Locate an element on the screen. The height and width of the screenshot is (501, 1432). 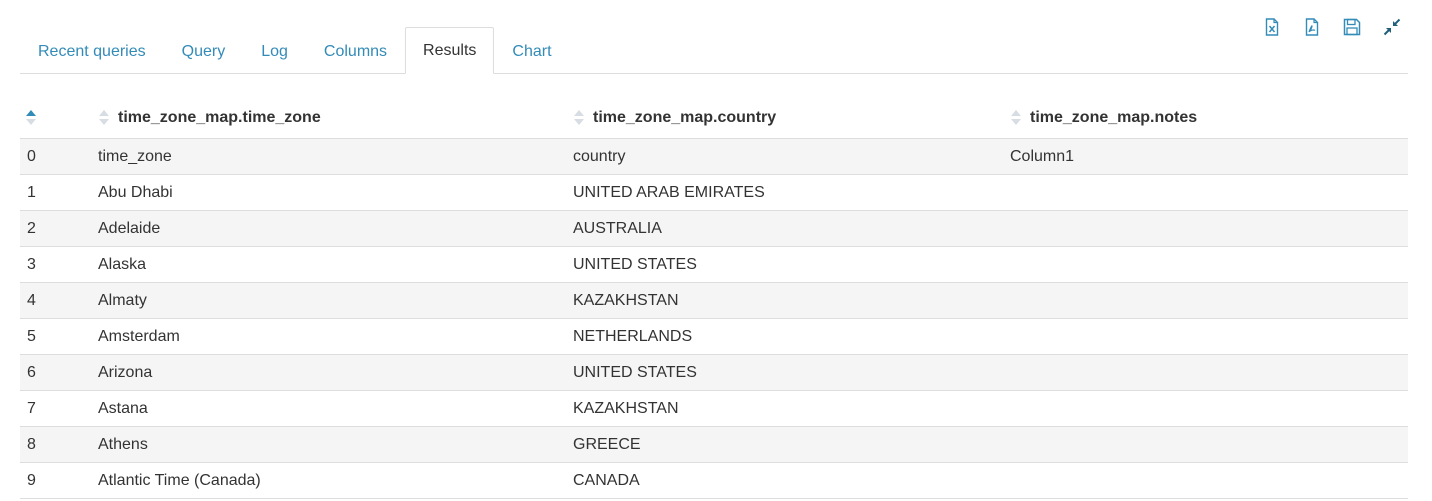
column-header-notes: time_zone_map.notes is located at coordinates (1209, 120).